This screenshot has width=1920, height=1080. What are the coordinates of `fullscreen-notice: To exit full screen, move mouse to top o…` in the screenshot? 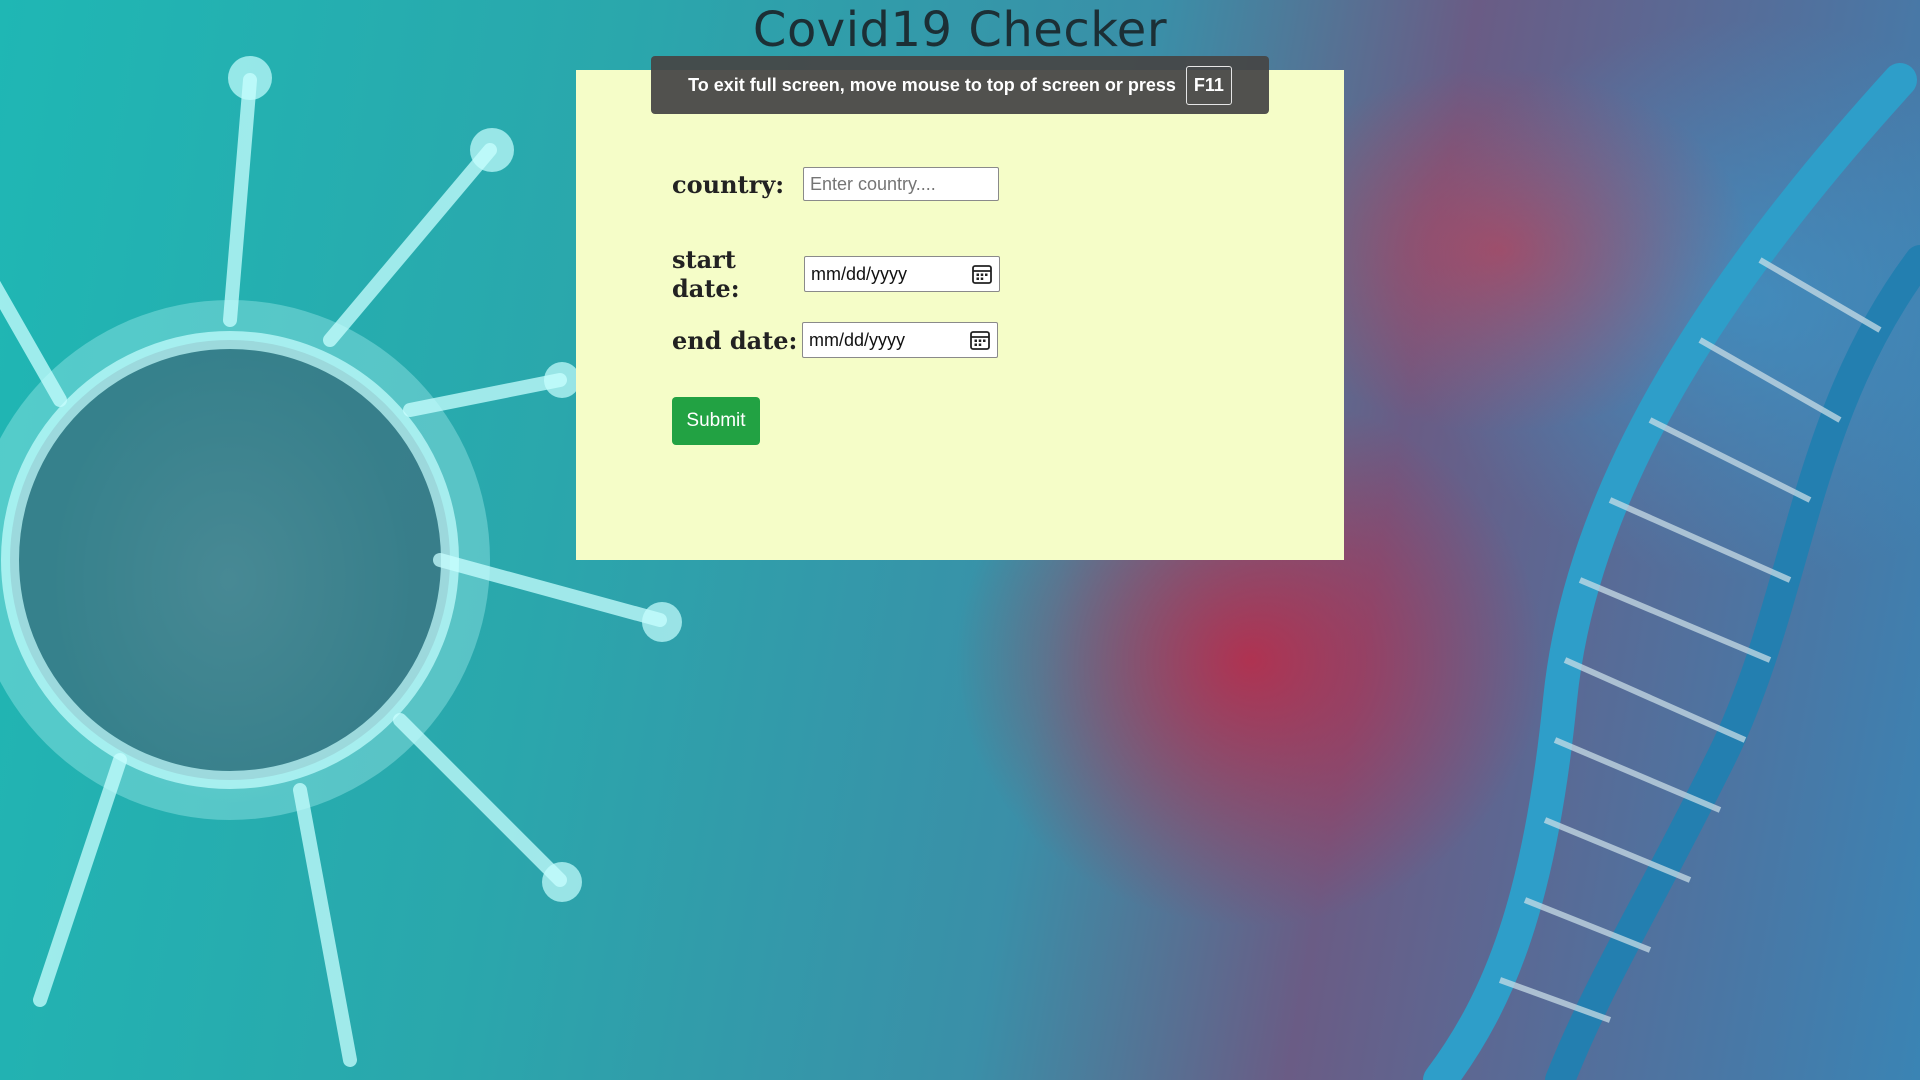 It's located at (960, 85).